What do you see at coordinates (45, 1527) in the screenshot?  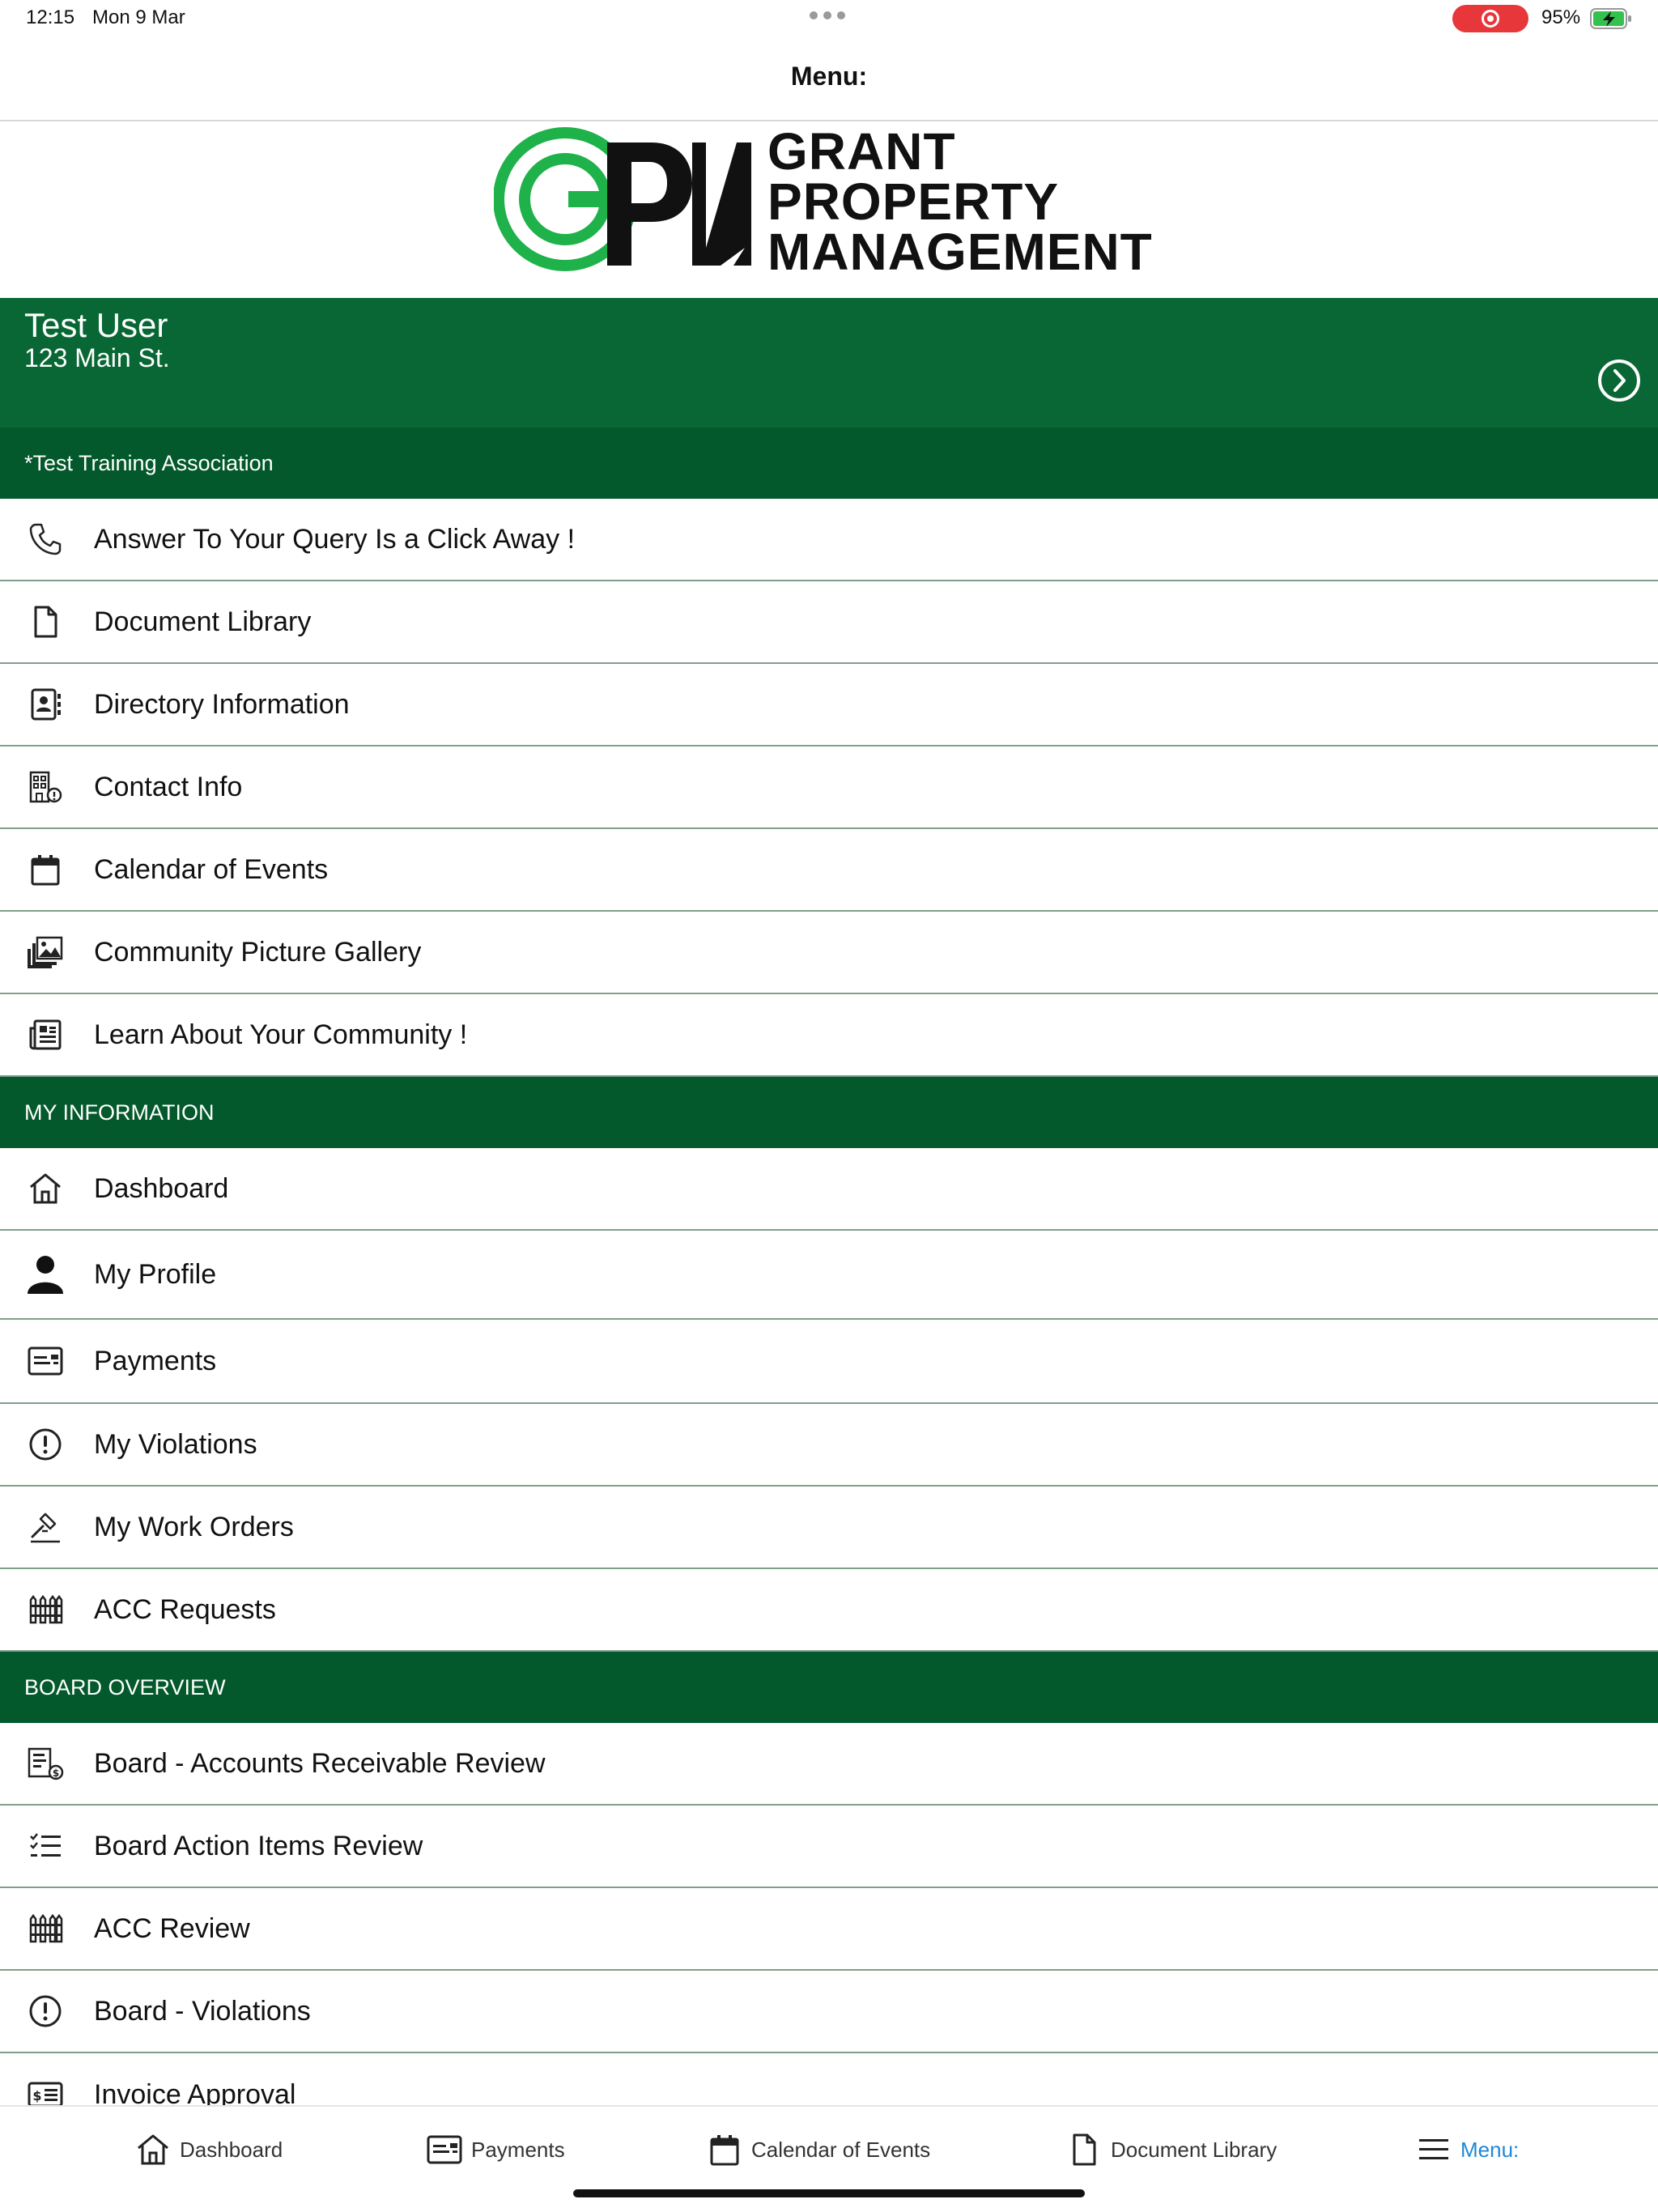 I see `hammer-icon` at bounding box center [45, 1527].